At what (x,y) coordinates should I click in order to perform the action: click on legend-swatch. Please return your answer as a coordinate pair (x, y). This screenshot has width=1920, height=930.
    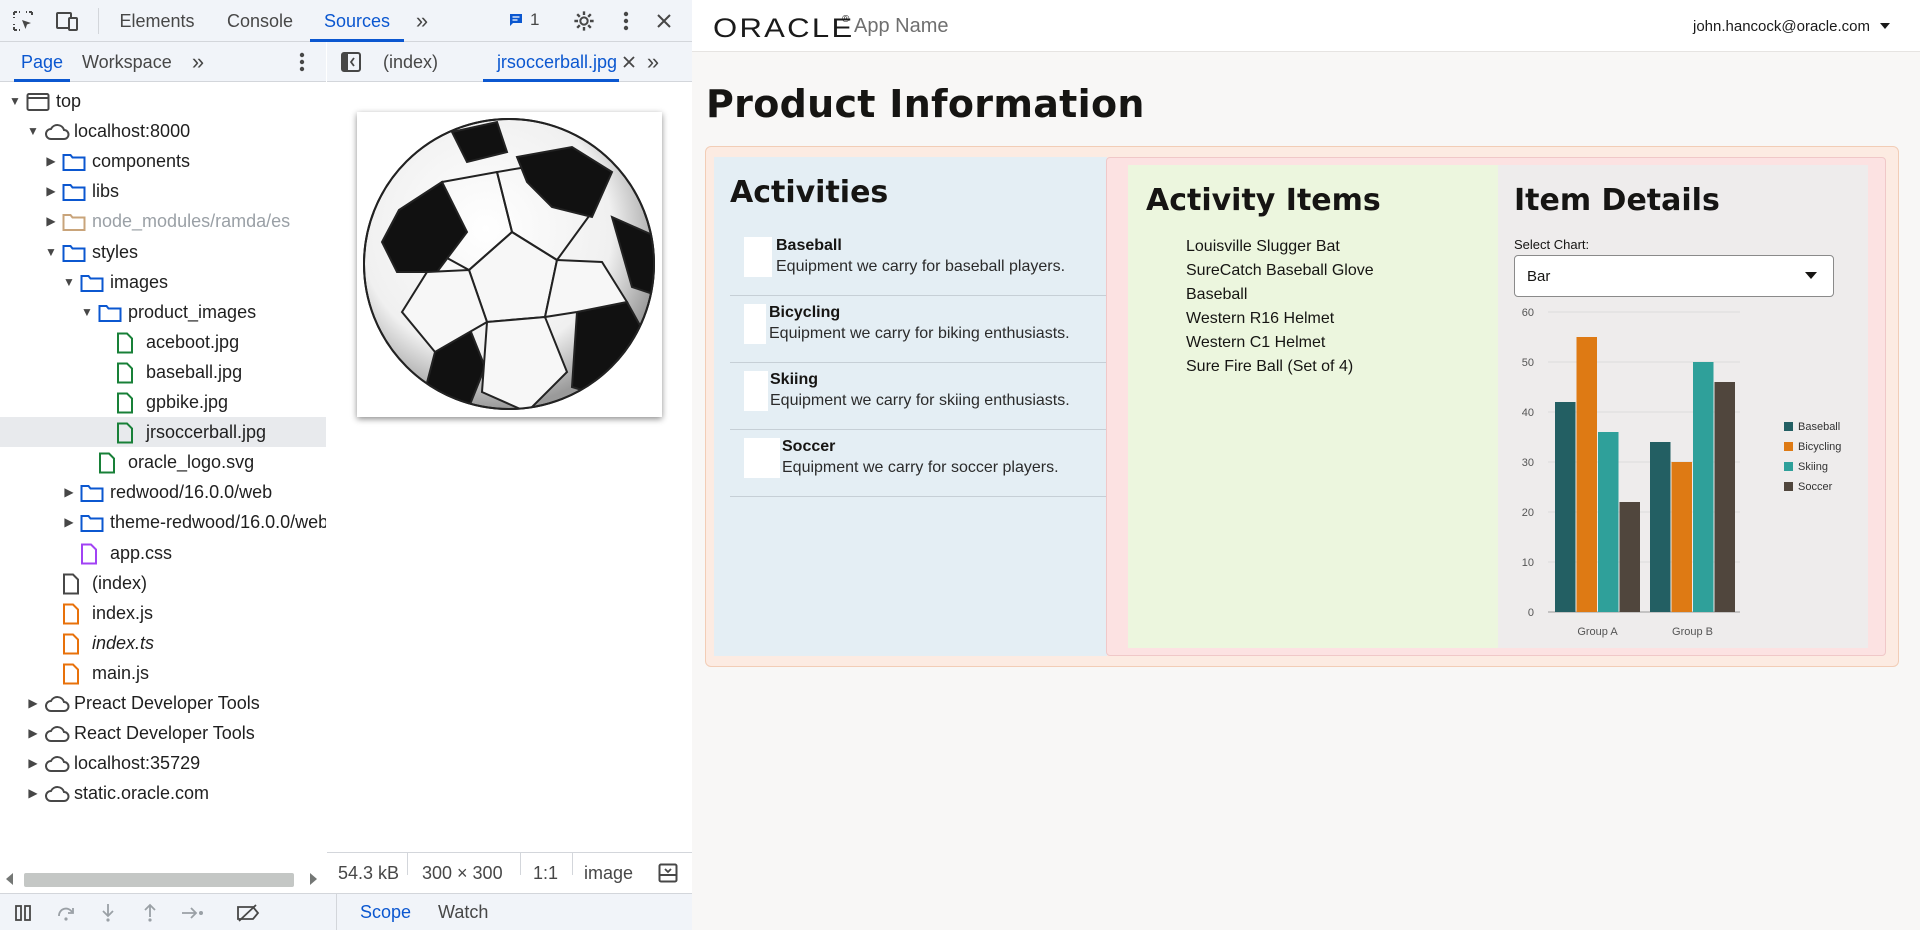
    Looking at the image, I should click on (1788, 466).